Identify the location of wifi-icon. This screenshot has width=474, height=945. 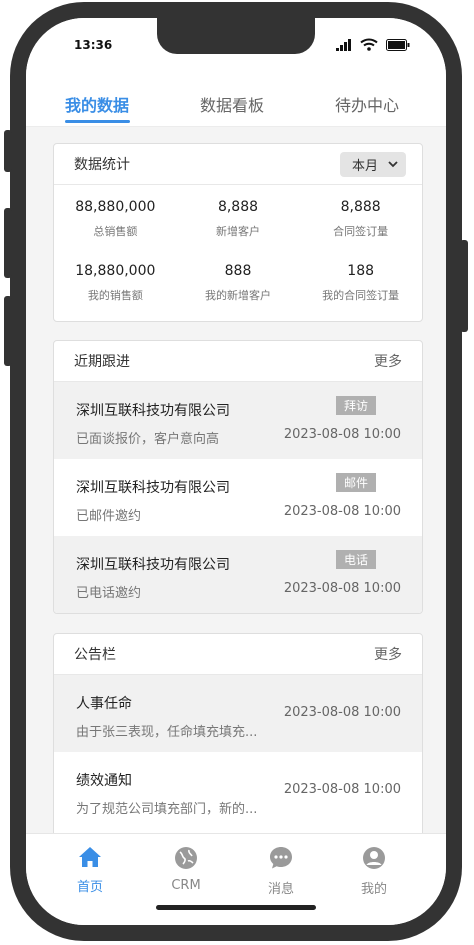
(369, 44).